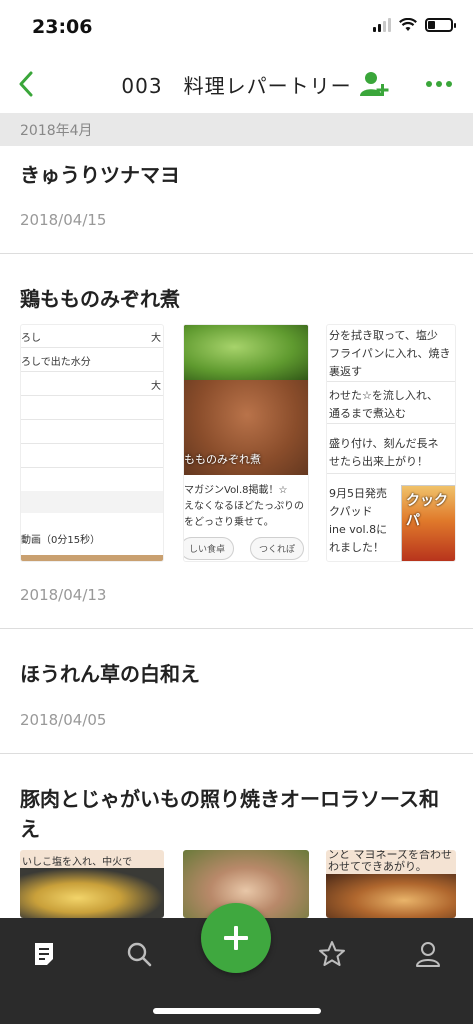 The height and width of the screenshot is (1024, 473). I want to click on thumb-text: クパッド, so click(351, 511).